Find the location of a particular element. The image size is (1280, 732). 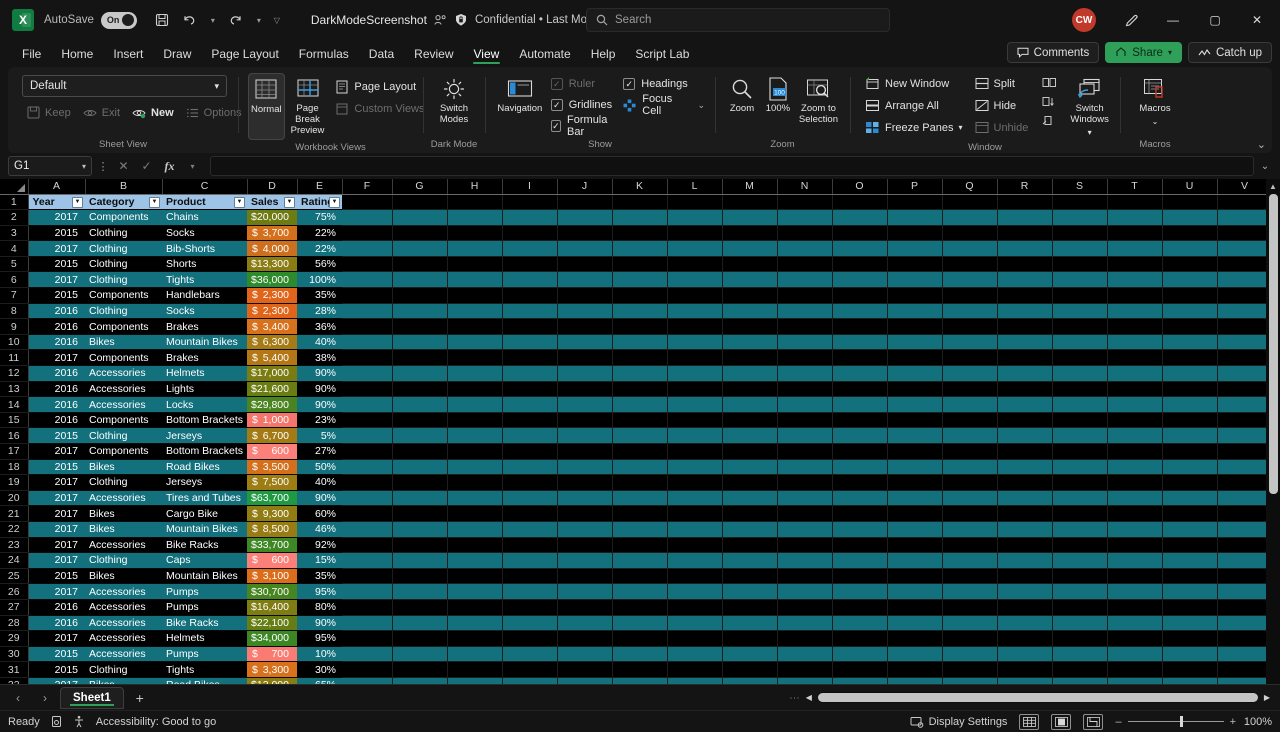

cell-sales: $16,400 is located at coordinates (272, 607).